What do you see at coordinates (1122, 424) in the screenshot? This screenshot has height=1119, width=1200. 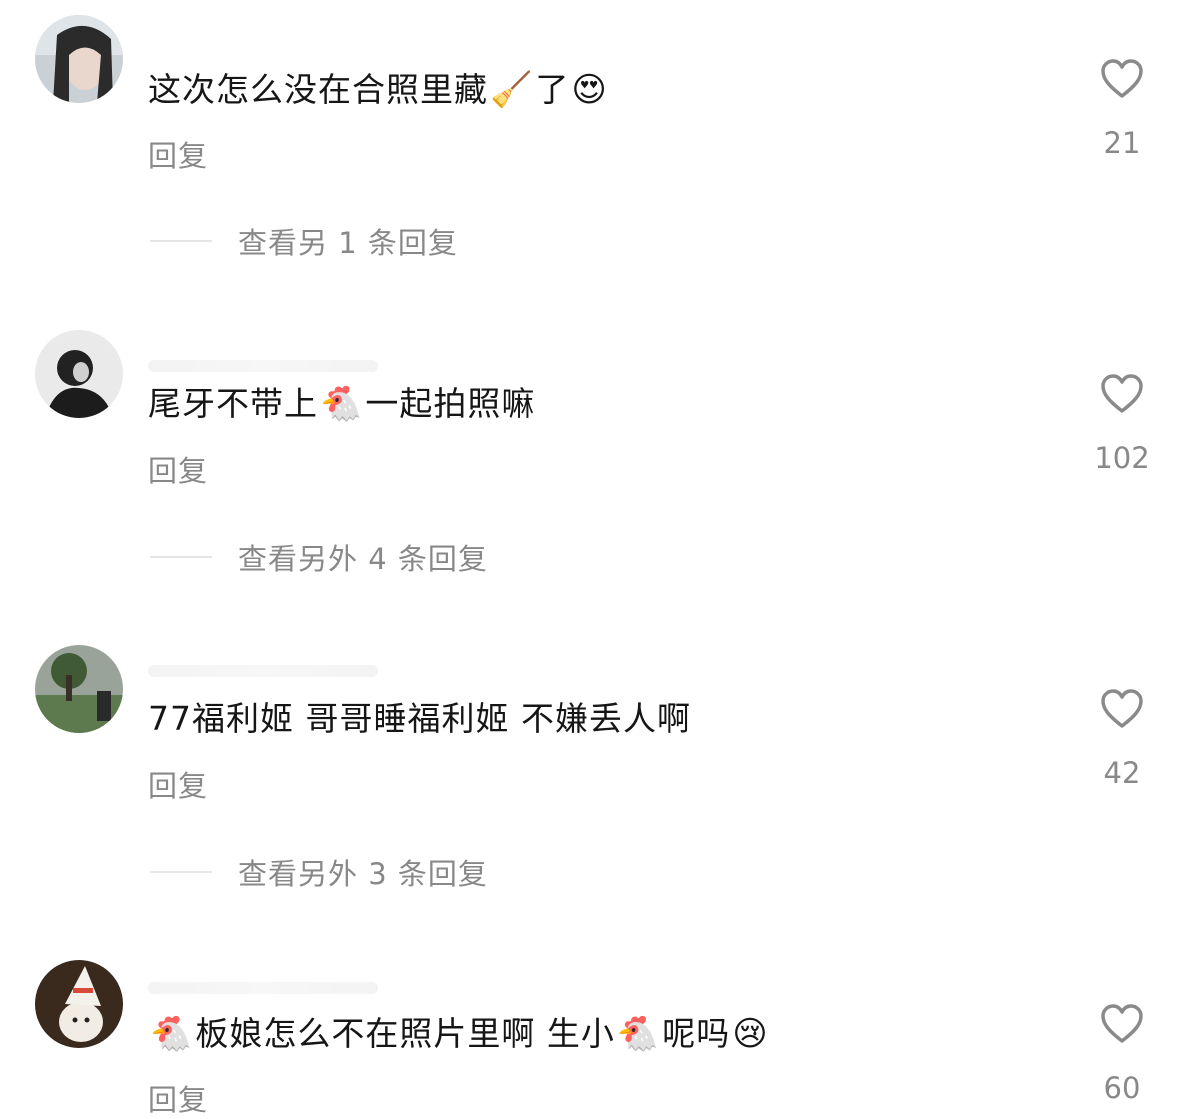 I see `like-group: 102` at bounding box center [1122, 424].